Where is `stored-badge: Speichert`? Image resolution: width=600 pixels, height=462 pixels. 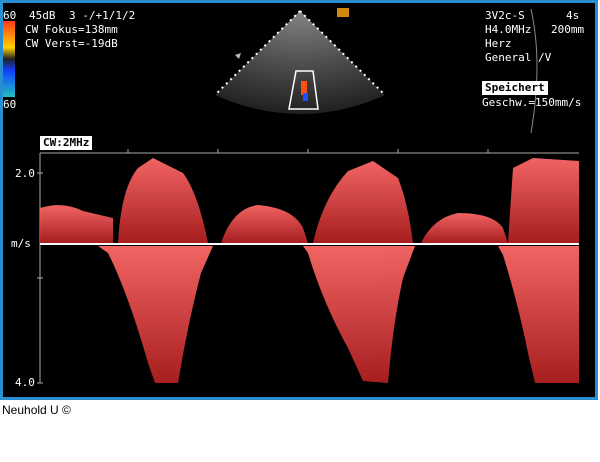 stored-badge: Speichert is located at coordinates (515, 88).